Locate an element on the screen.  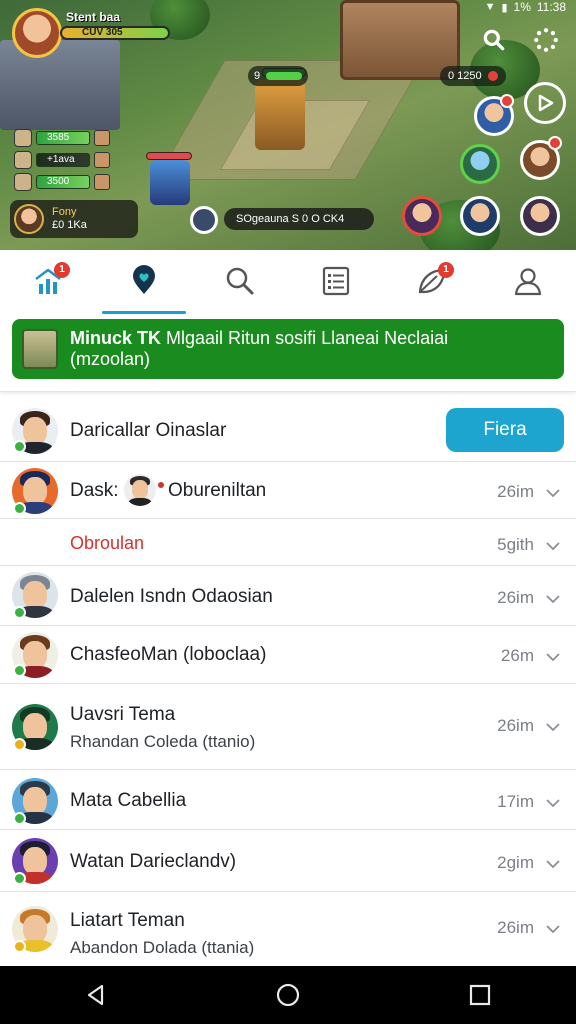
tab-bar: 1 1 is located at coordinates (288, 282).